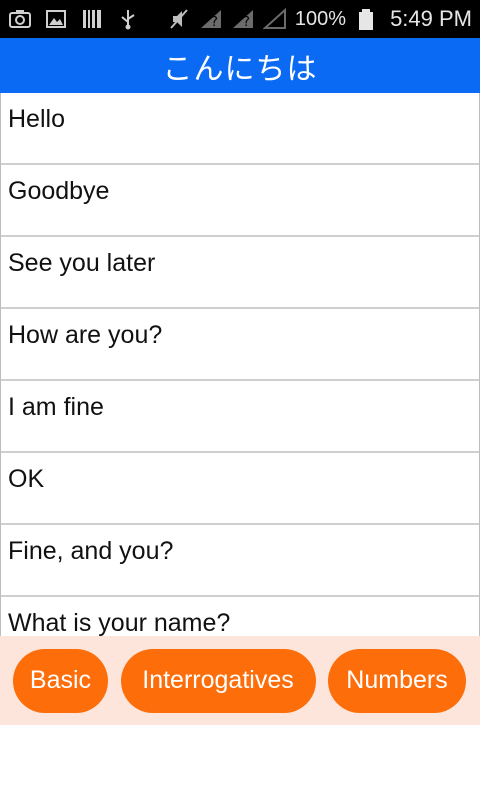 This screenshot has height=800, width=480. Describe the element at coordinates (74, 19) in the screenshot. I see `status-left-icons` at that location.